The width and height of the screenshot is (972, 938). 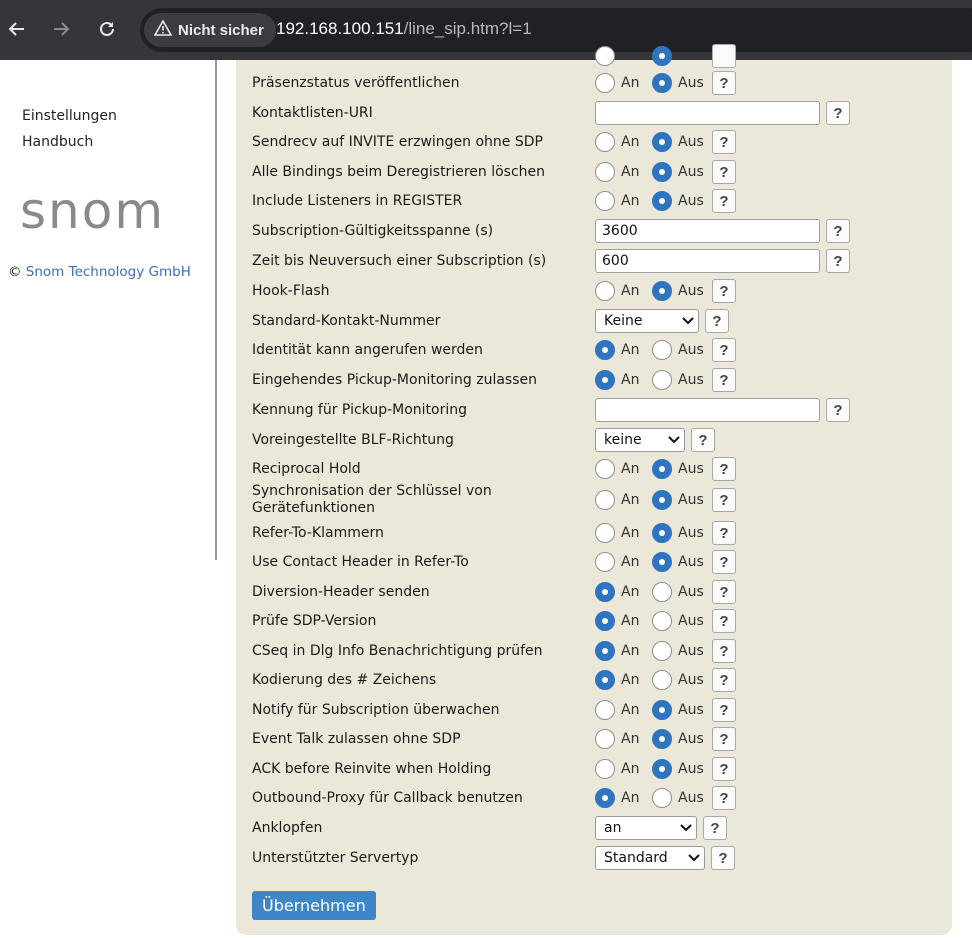 What do you see at coordinates (314, 905) in the screenshot?
I see `submit-button: Übernehmen` at bounding box center [314, 905].